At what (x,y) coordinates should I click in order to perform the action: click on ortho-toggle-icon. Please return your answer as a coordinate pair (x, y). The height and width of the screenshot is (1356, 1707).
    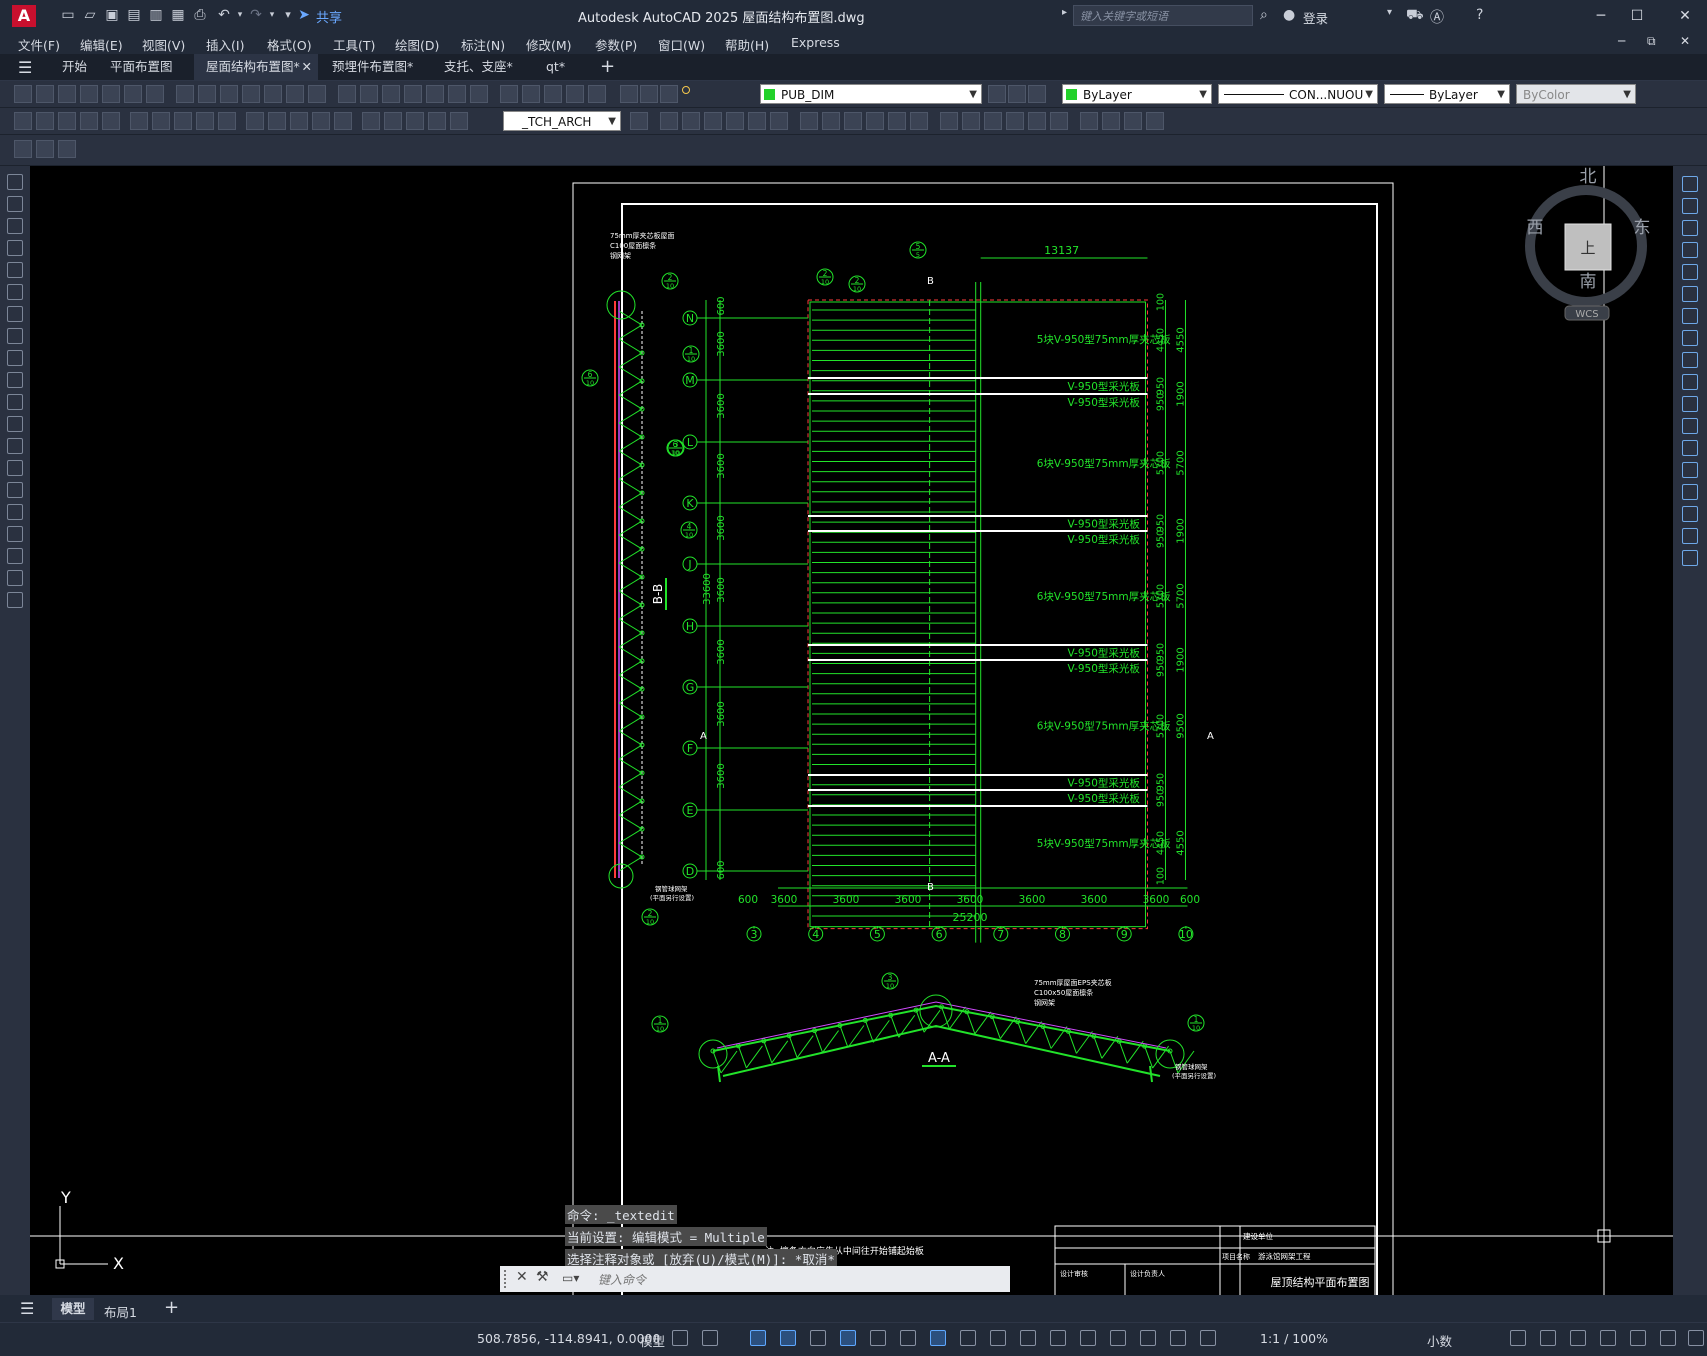
    Looking at the image, I should click on (818, 1338).